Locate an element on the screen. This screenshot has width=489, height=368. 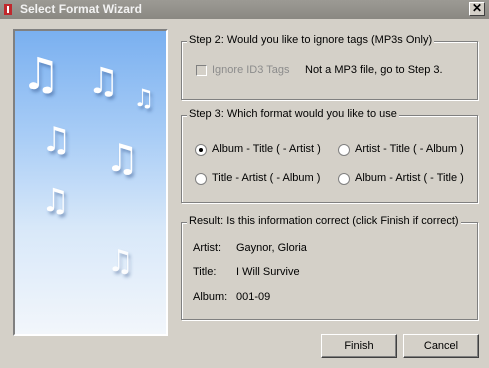
result-album-label: Album: is located at coordinates (210, 297).